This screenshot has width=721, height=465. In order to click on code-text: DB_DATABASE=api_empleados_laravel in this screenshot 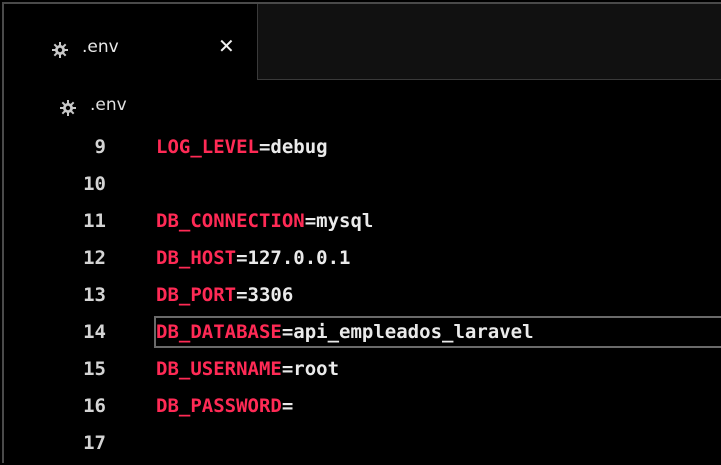, I will do `click(345, 332)`.